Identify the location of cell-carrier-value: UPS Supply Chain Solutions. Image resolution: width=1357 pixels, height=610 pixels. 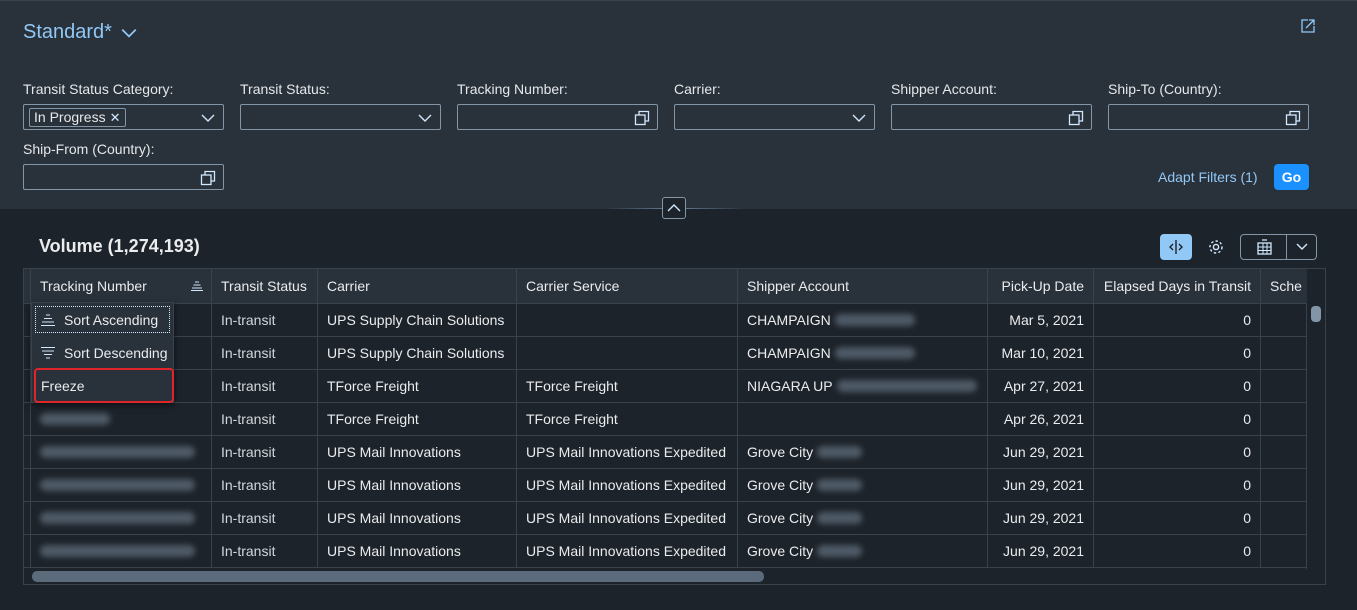
(416, 320).